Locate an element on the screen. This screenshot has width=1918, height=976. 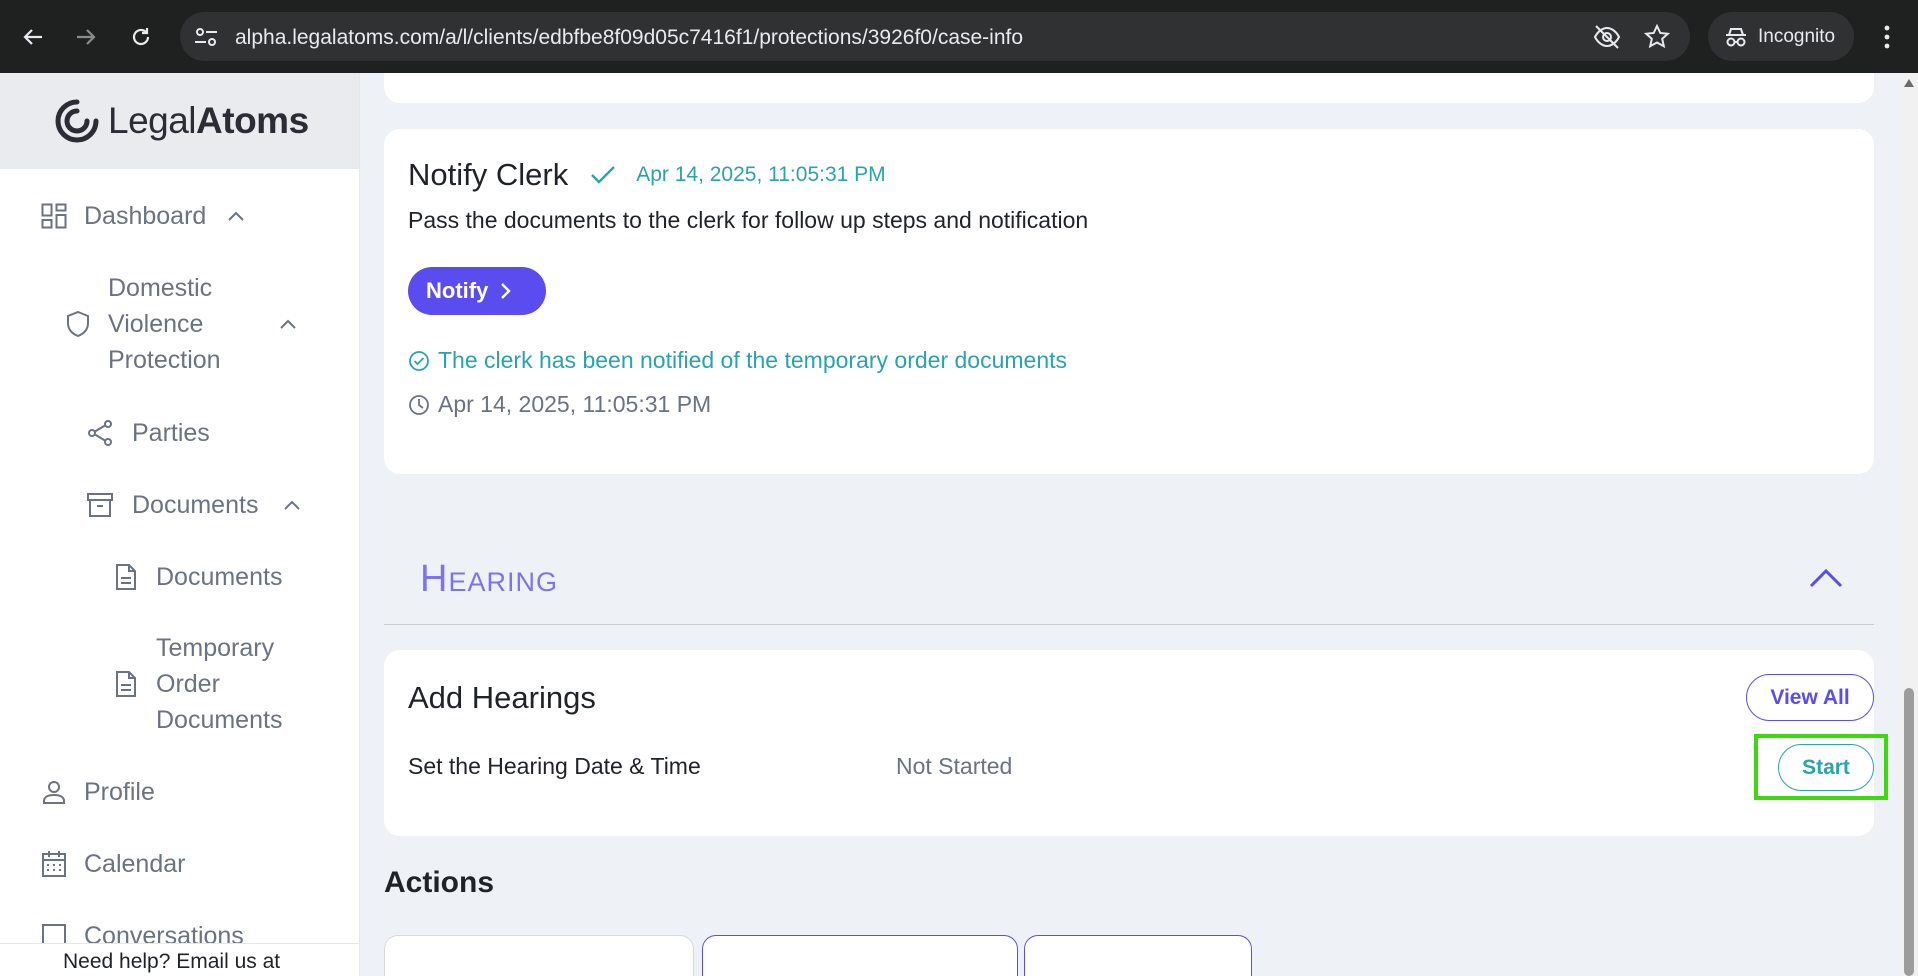
sidebar-item-dashboard: Dashboard is located at coordinates (143, 216).